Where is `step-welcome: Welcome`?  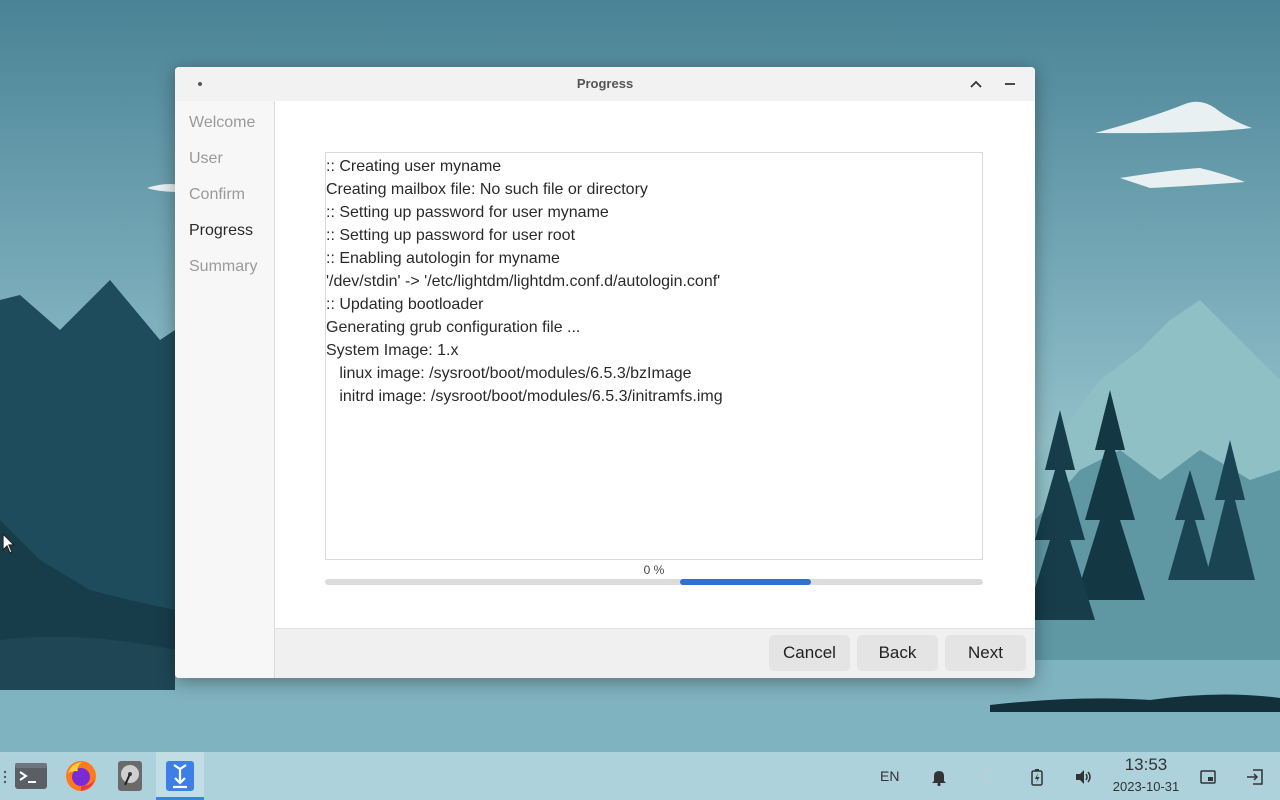 step-welcome: Welcome is located at coordinates (222, 122).